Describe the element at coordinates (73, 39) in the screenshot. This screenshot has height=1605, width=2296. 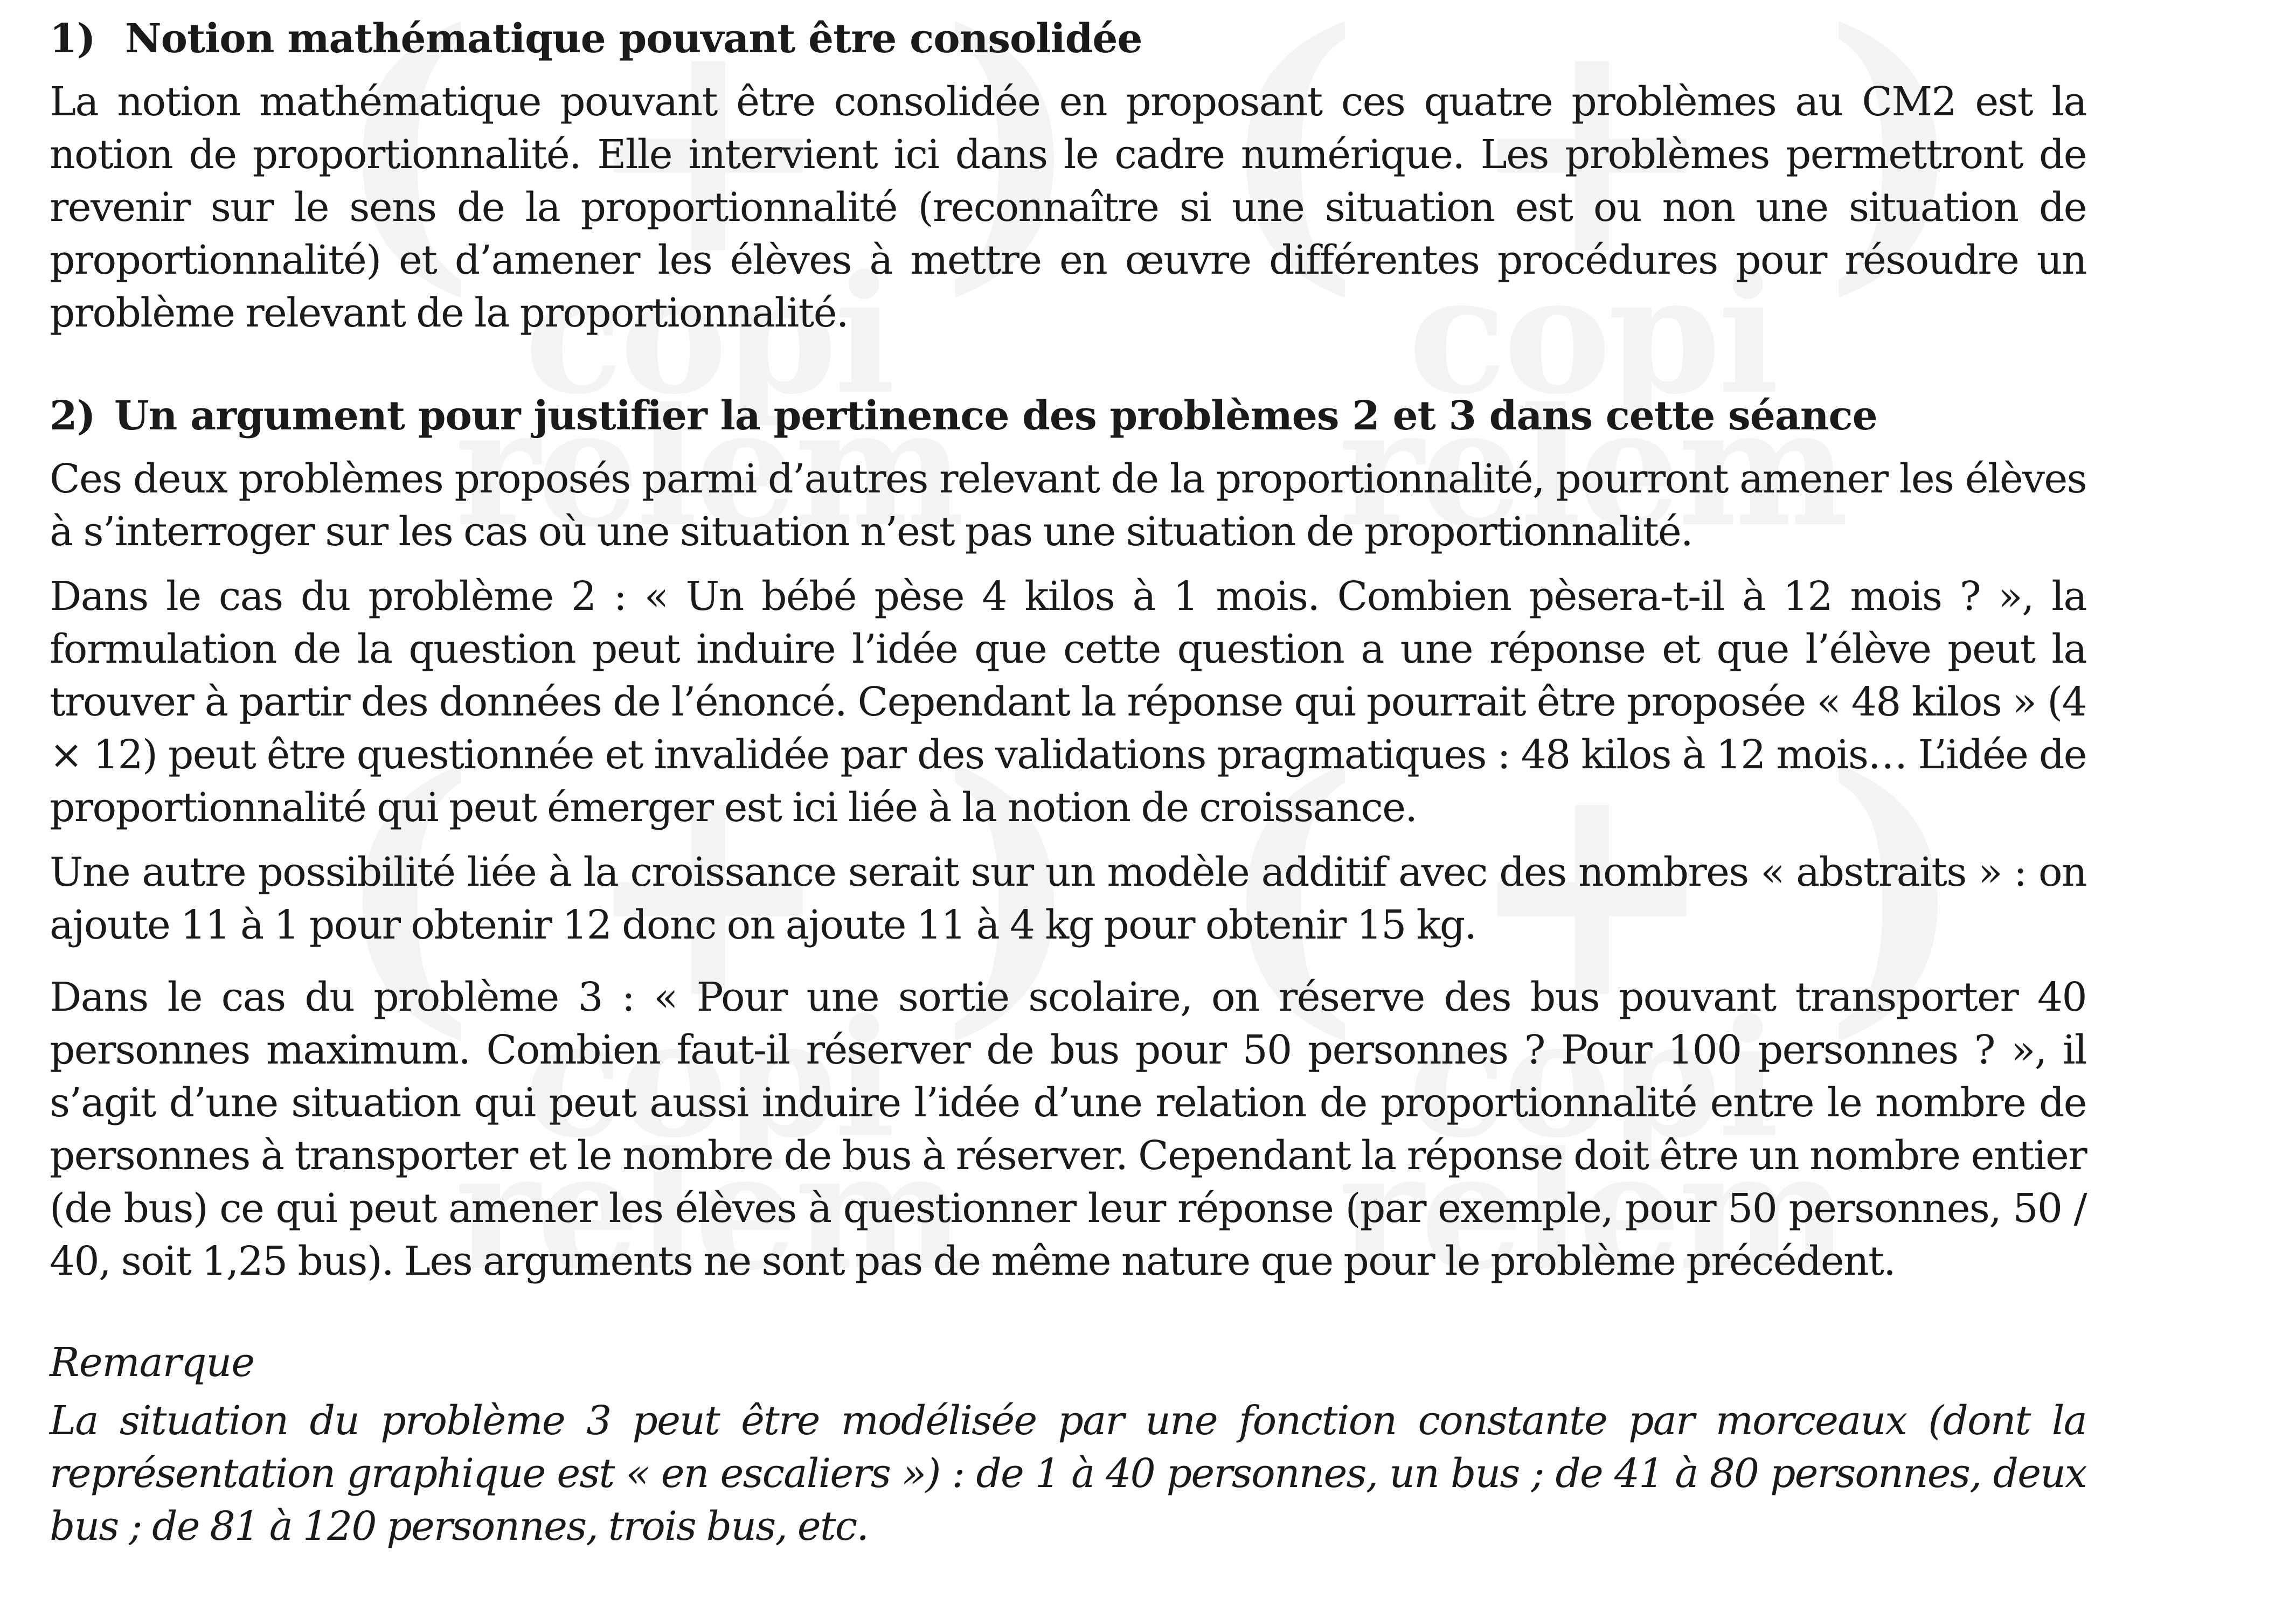
I see `section1-number: 1)` at that location.